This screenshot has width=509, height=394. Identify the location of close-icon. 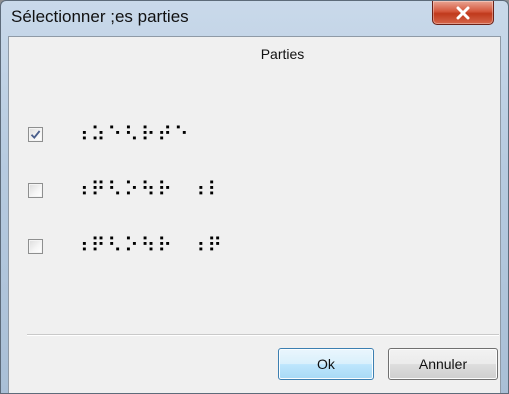
(463, 12).